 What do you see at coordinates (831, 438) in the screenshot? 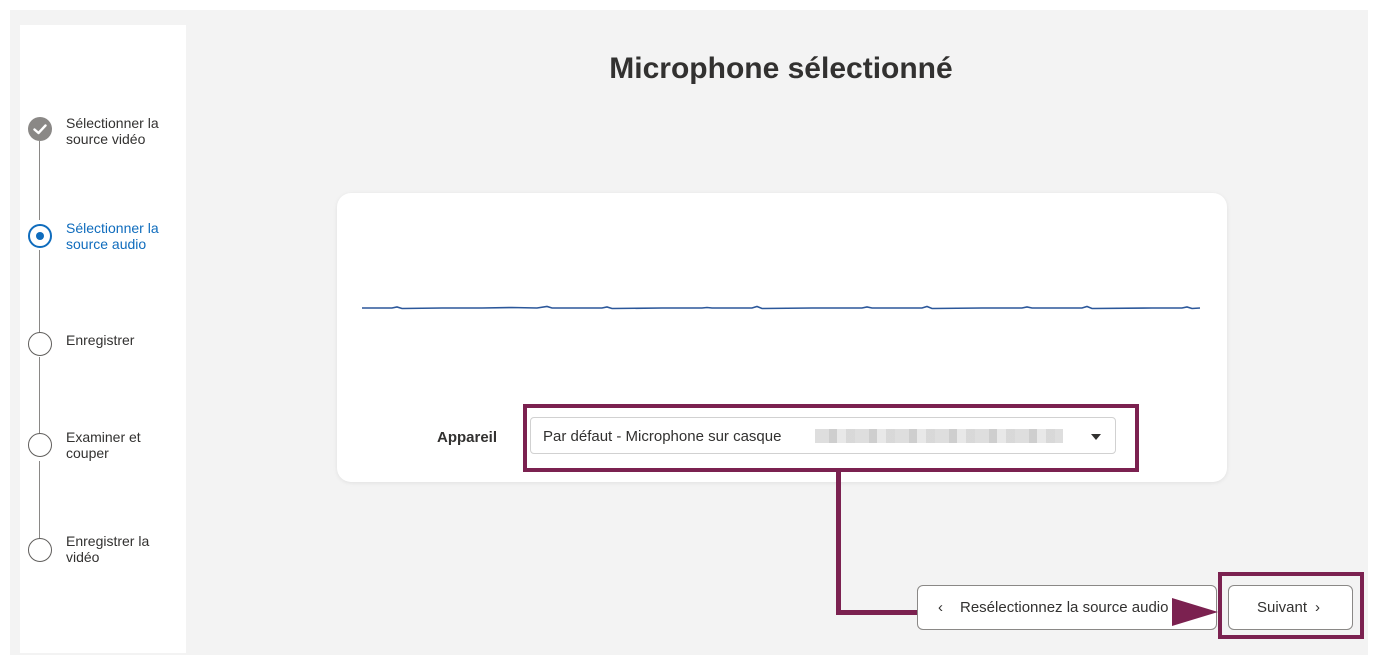
I see `device-select-highlight` at bounding box center [831, 438].